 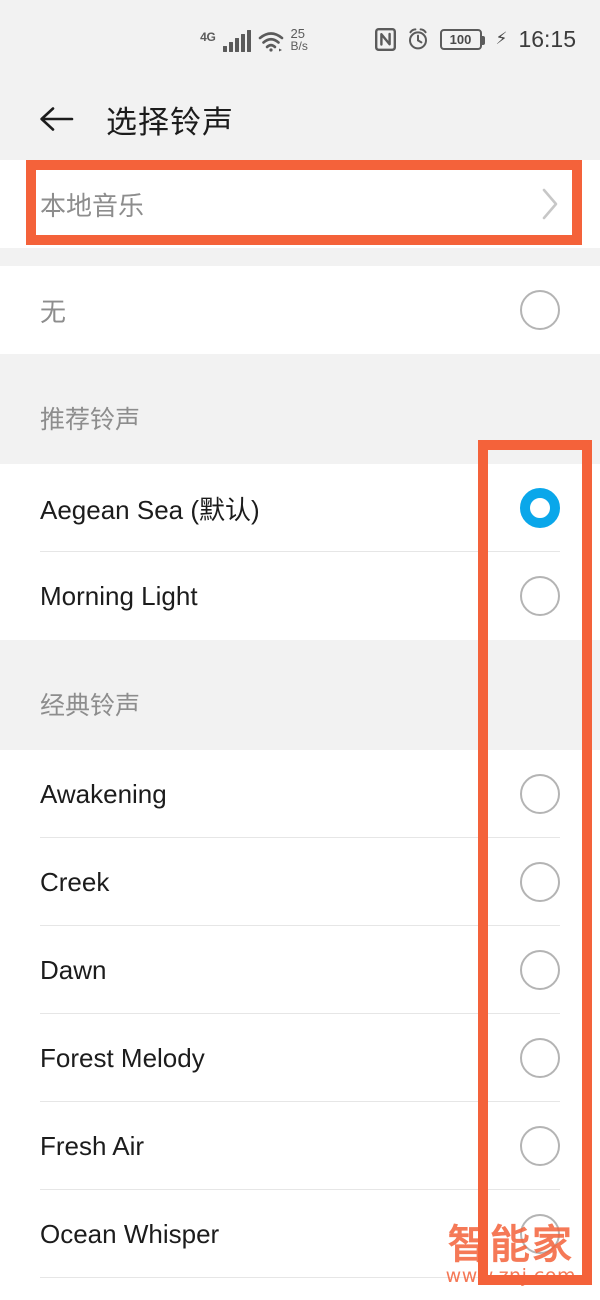 What do you see at coordinates (550, 204) in the screenshot?
I see `chevron-right-icon` at bounding box center [550, 204].